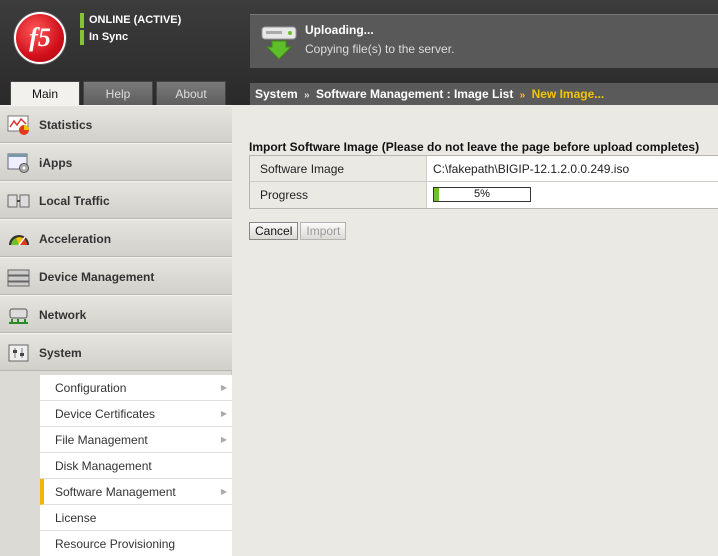 The height and width of the screenshot is (556, 718). I want to click on sidebar-item-device-management: Device Management, so click(116, 276).